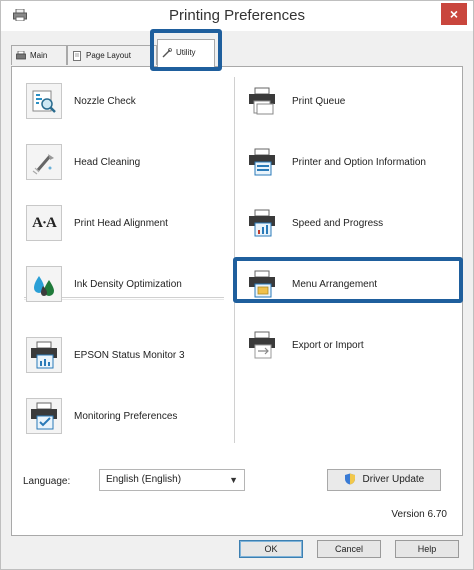  I want to click on alignment-icon: A·A, so click(44, 222).